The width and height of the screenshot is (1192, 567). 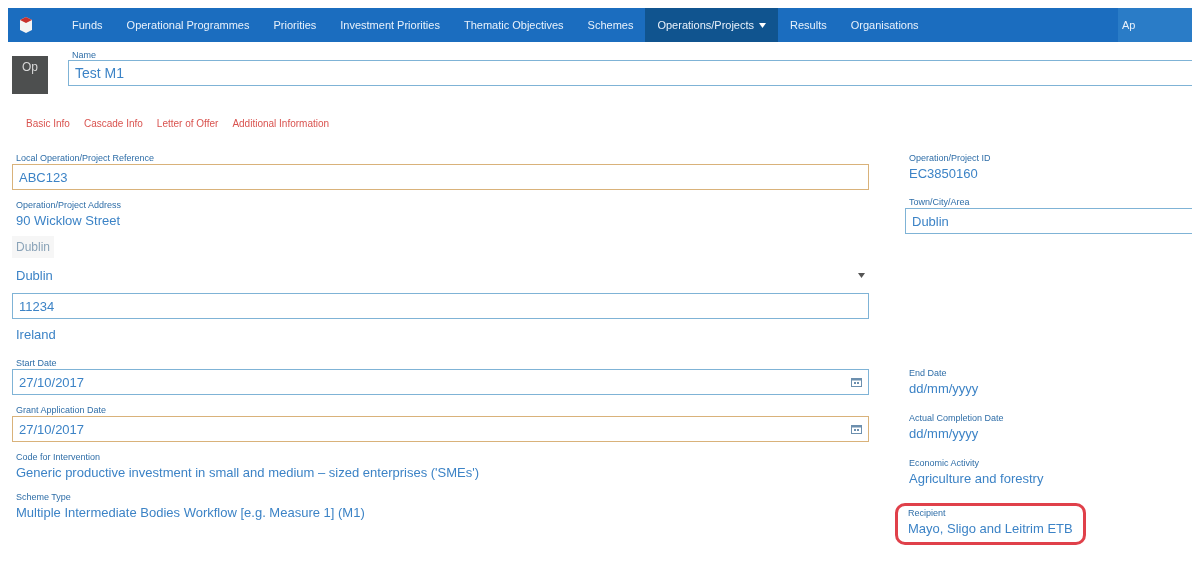 I want to click on field-label: Grant Application Date, so click(x=62, y=410).